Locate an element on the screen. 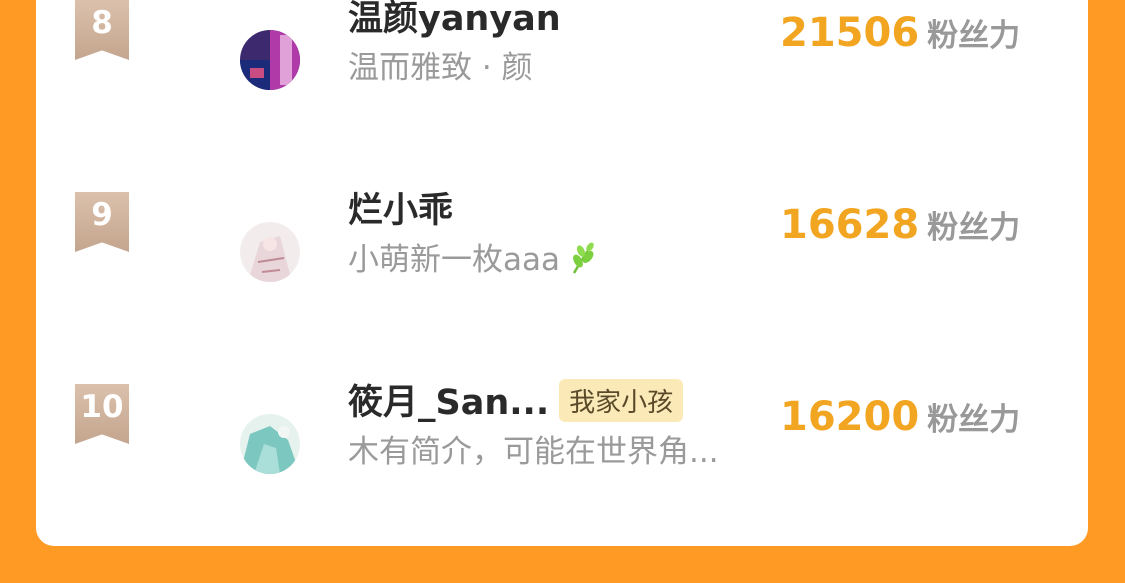 The width and height of the screenshot is (1125, 583). rank-badge: 8 is located at coordinates (102, 30).